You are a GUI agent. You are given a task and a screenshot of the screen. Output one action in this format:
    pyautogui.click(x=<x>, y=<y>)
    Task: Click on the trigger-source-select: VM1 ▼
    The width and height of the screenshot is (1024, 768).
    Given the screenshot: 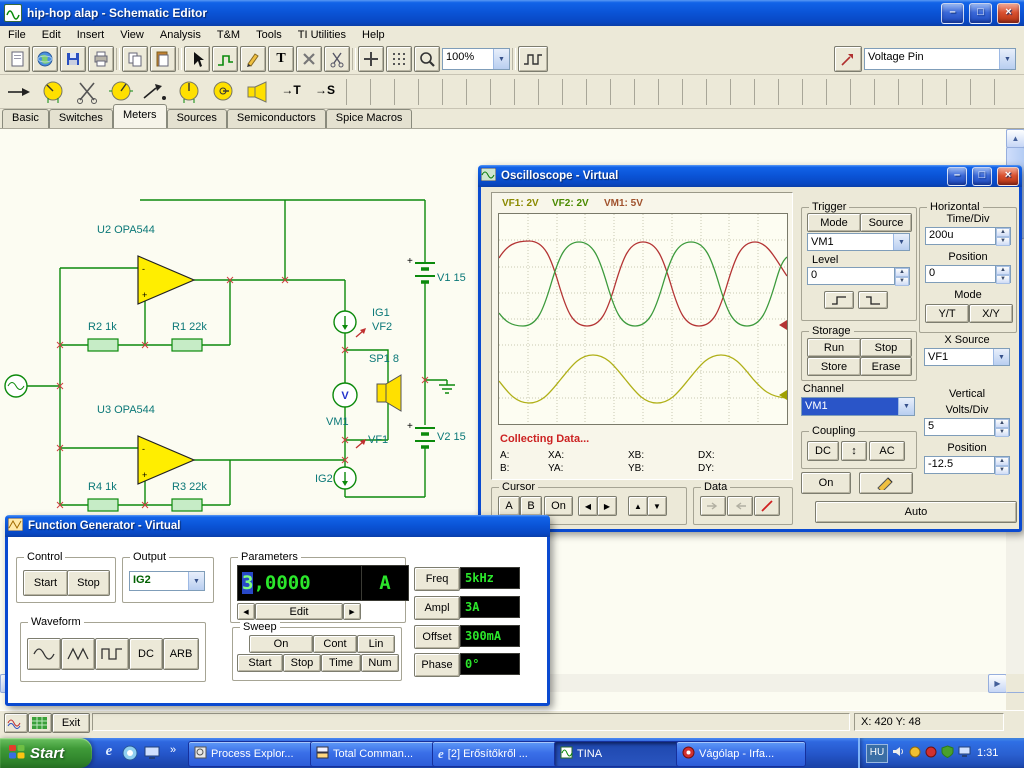 What is the action you would take?
    pyautogui.click(x=858, y=242)
    